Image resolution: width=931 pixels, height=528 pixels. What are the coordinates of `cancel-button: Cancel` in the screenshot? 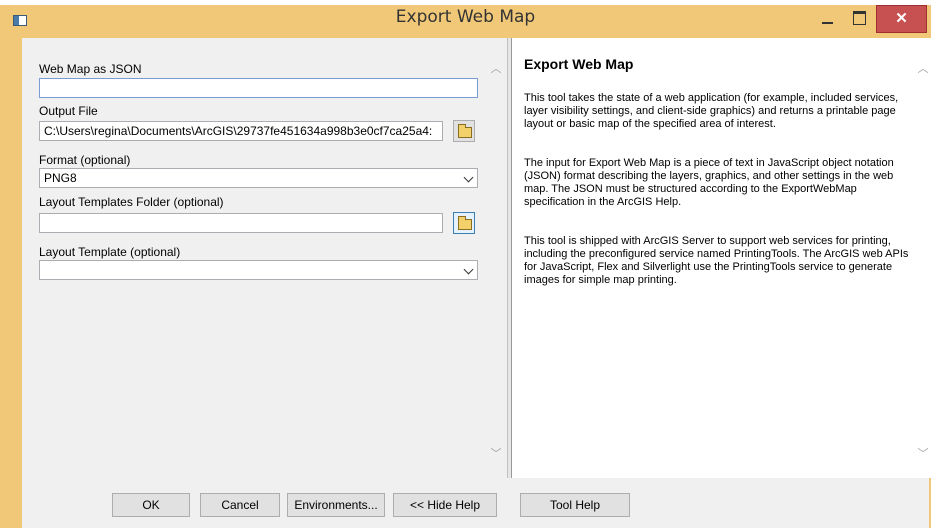 It's located at (240, 505).